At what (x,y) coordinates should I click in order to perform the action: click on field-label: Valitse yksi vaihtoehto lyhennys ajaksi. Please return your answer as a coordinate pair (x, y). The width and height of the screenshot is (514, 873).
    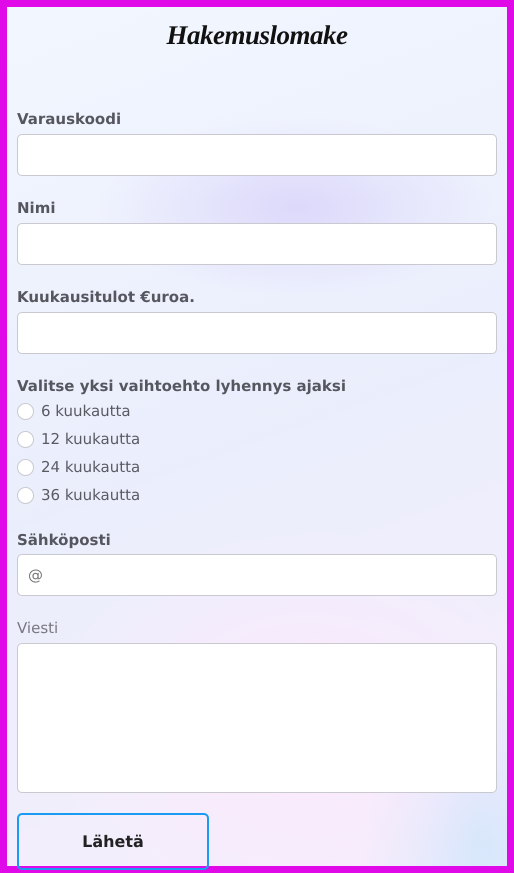
    Looking at the image, I should click on (181, 386).